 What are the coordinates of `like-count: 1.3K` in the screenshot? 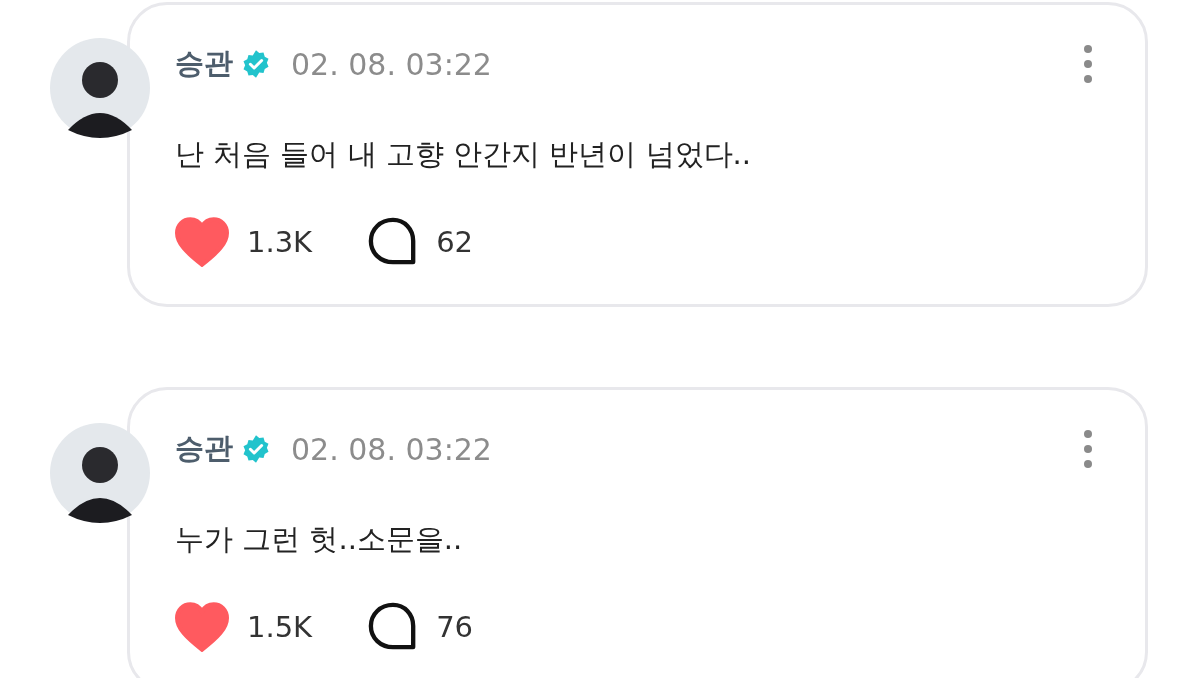 It's located at (280, 242).